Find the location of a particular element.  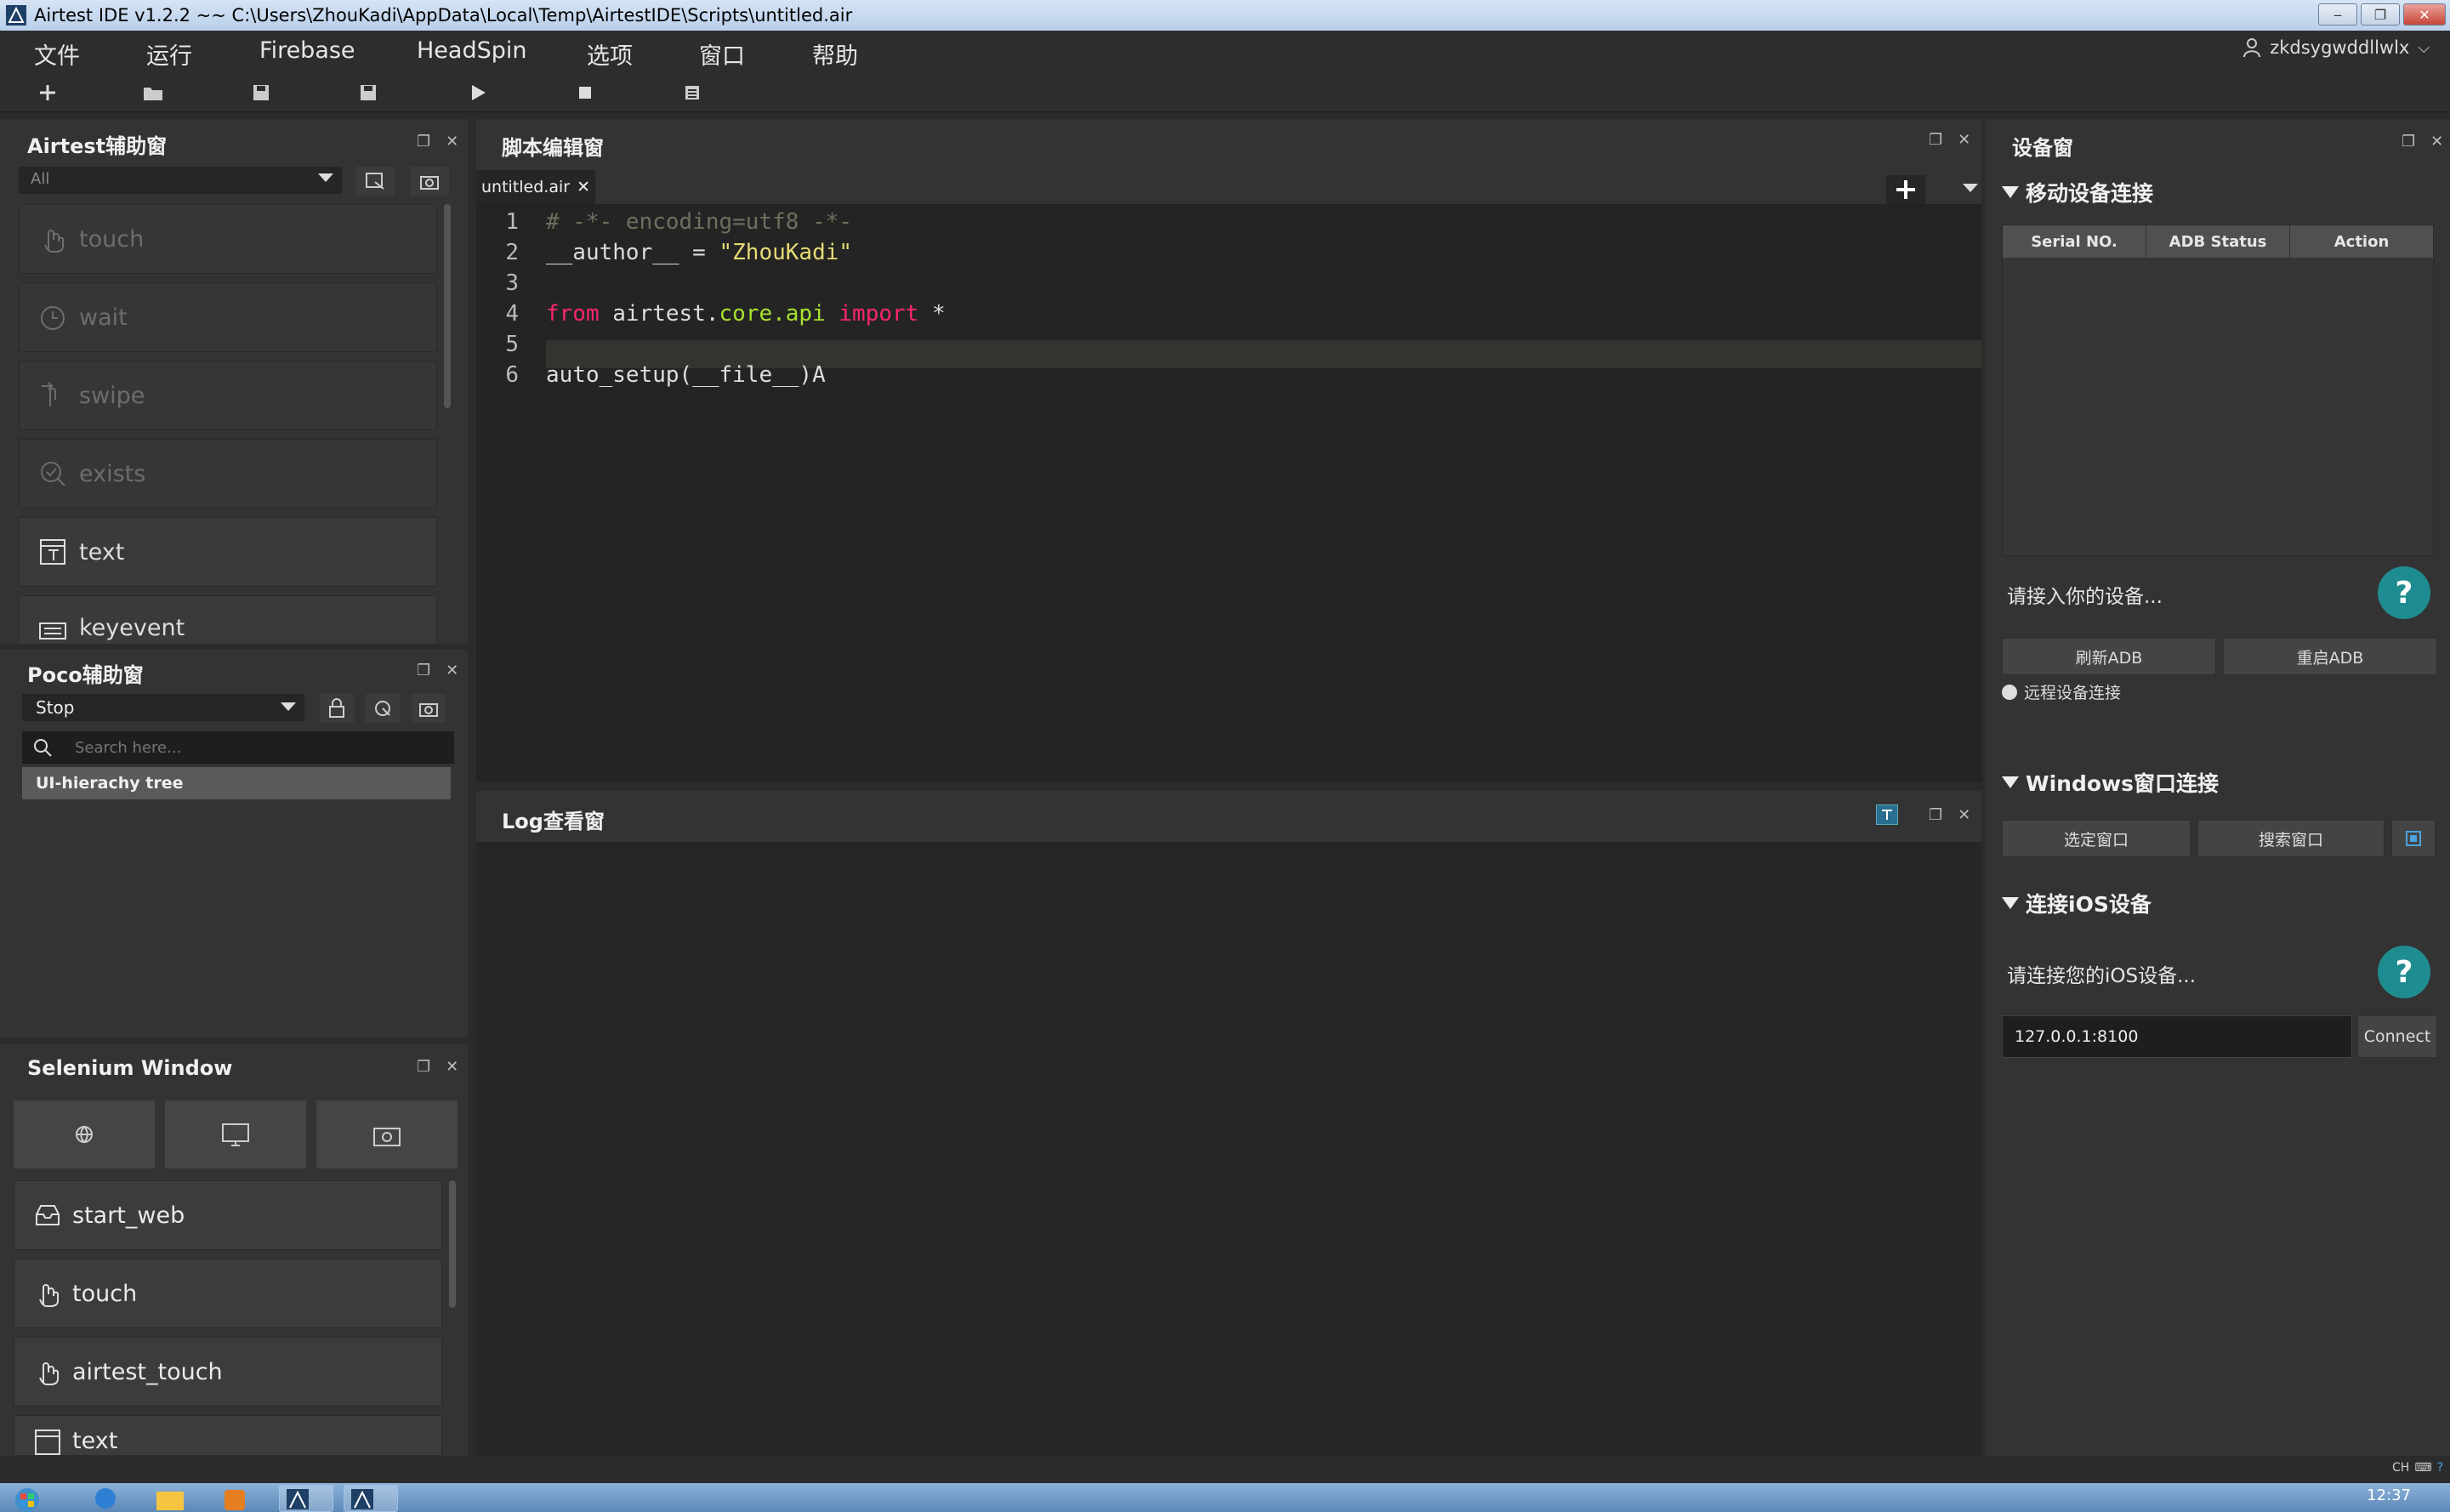

camera-button is located at coordinates (430, 181).